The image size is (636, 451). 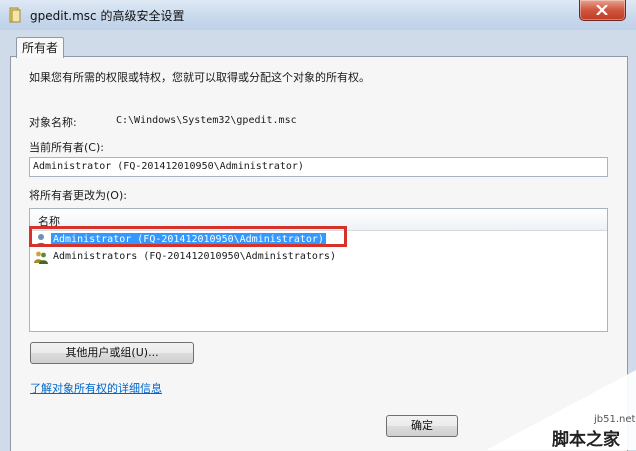 What do you see at coordinates (41, 257) in the screenshot?
I see `group-icon` at bounding box center [41, 257].